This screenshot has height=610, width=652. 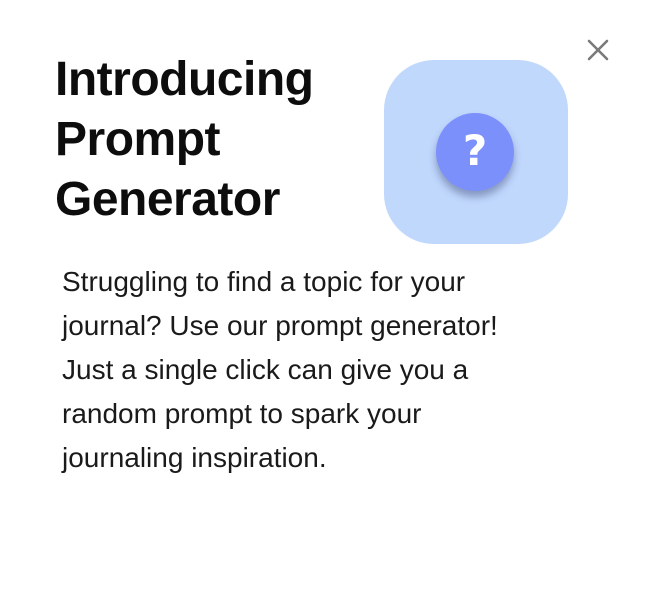 I want to click on close-button, so click(x=598, y=50).